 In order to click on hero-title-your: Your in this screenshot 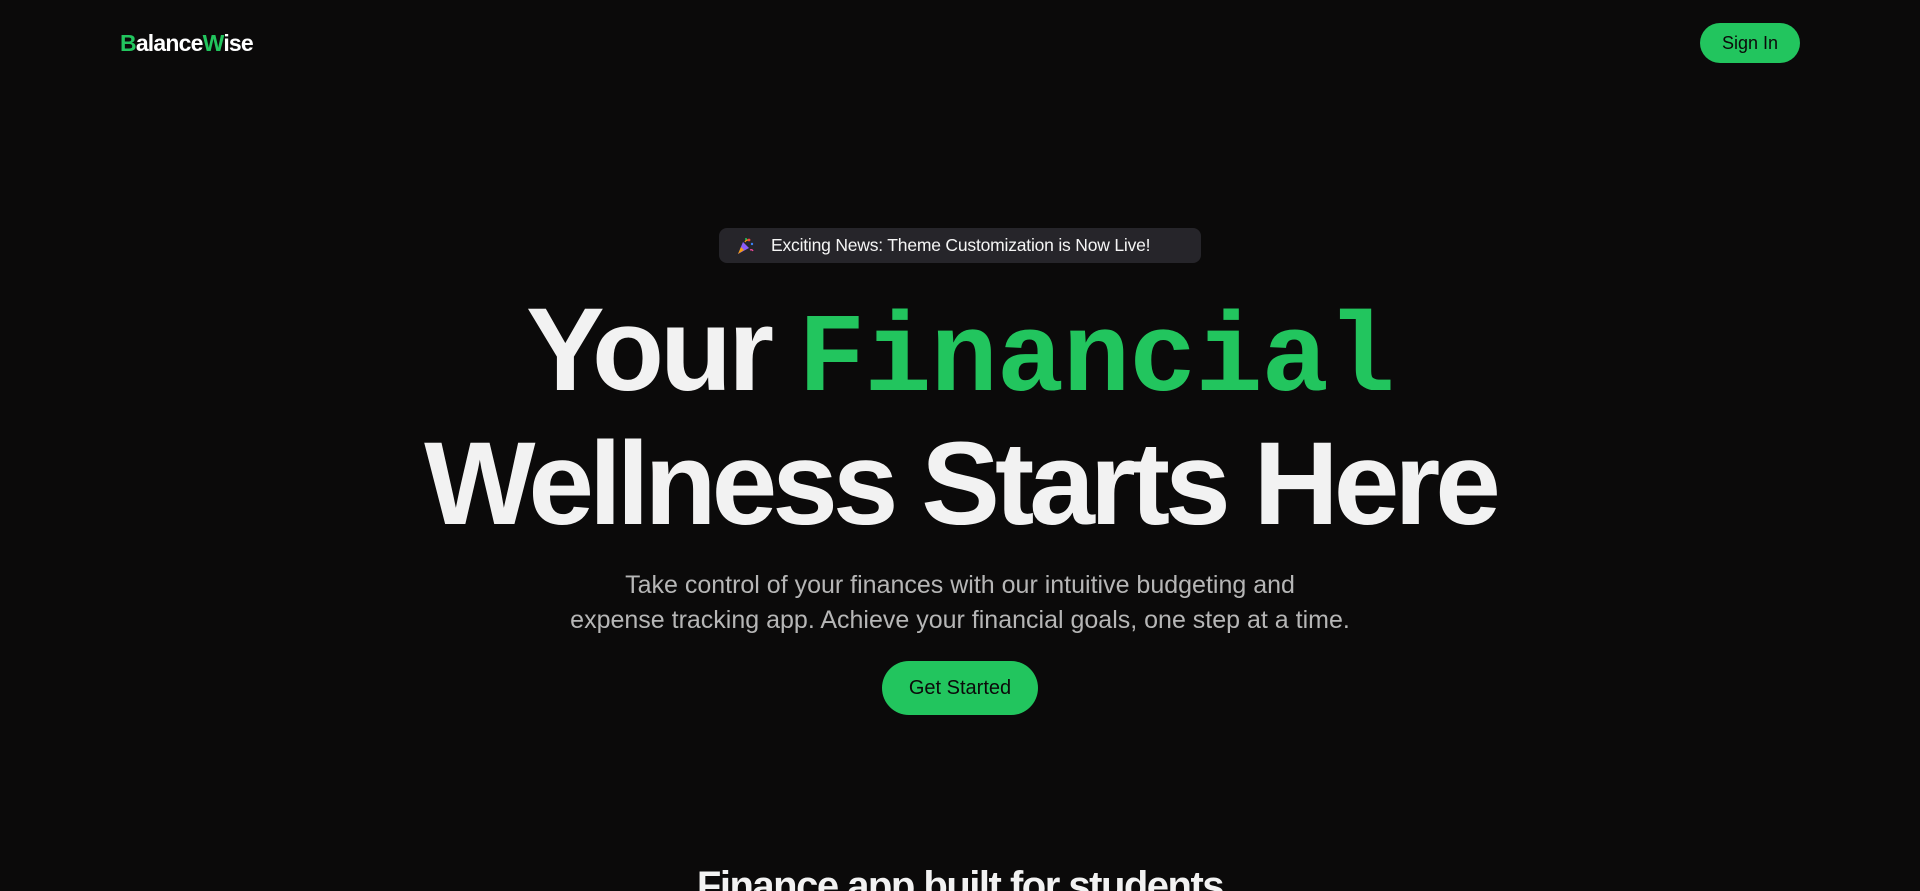, I will do `click(650, 350)`.